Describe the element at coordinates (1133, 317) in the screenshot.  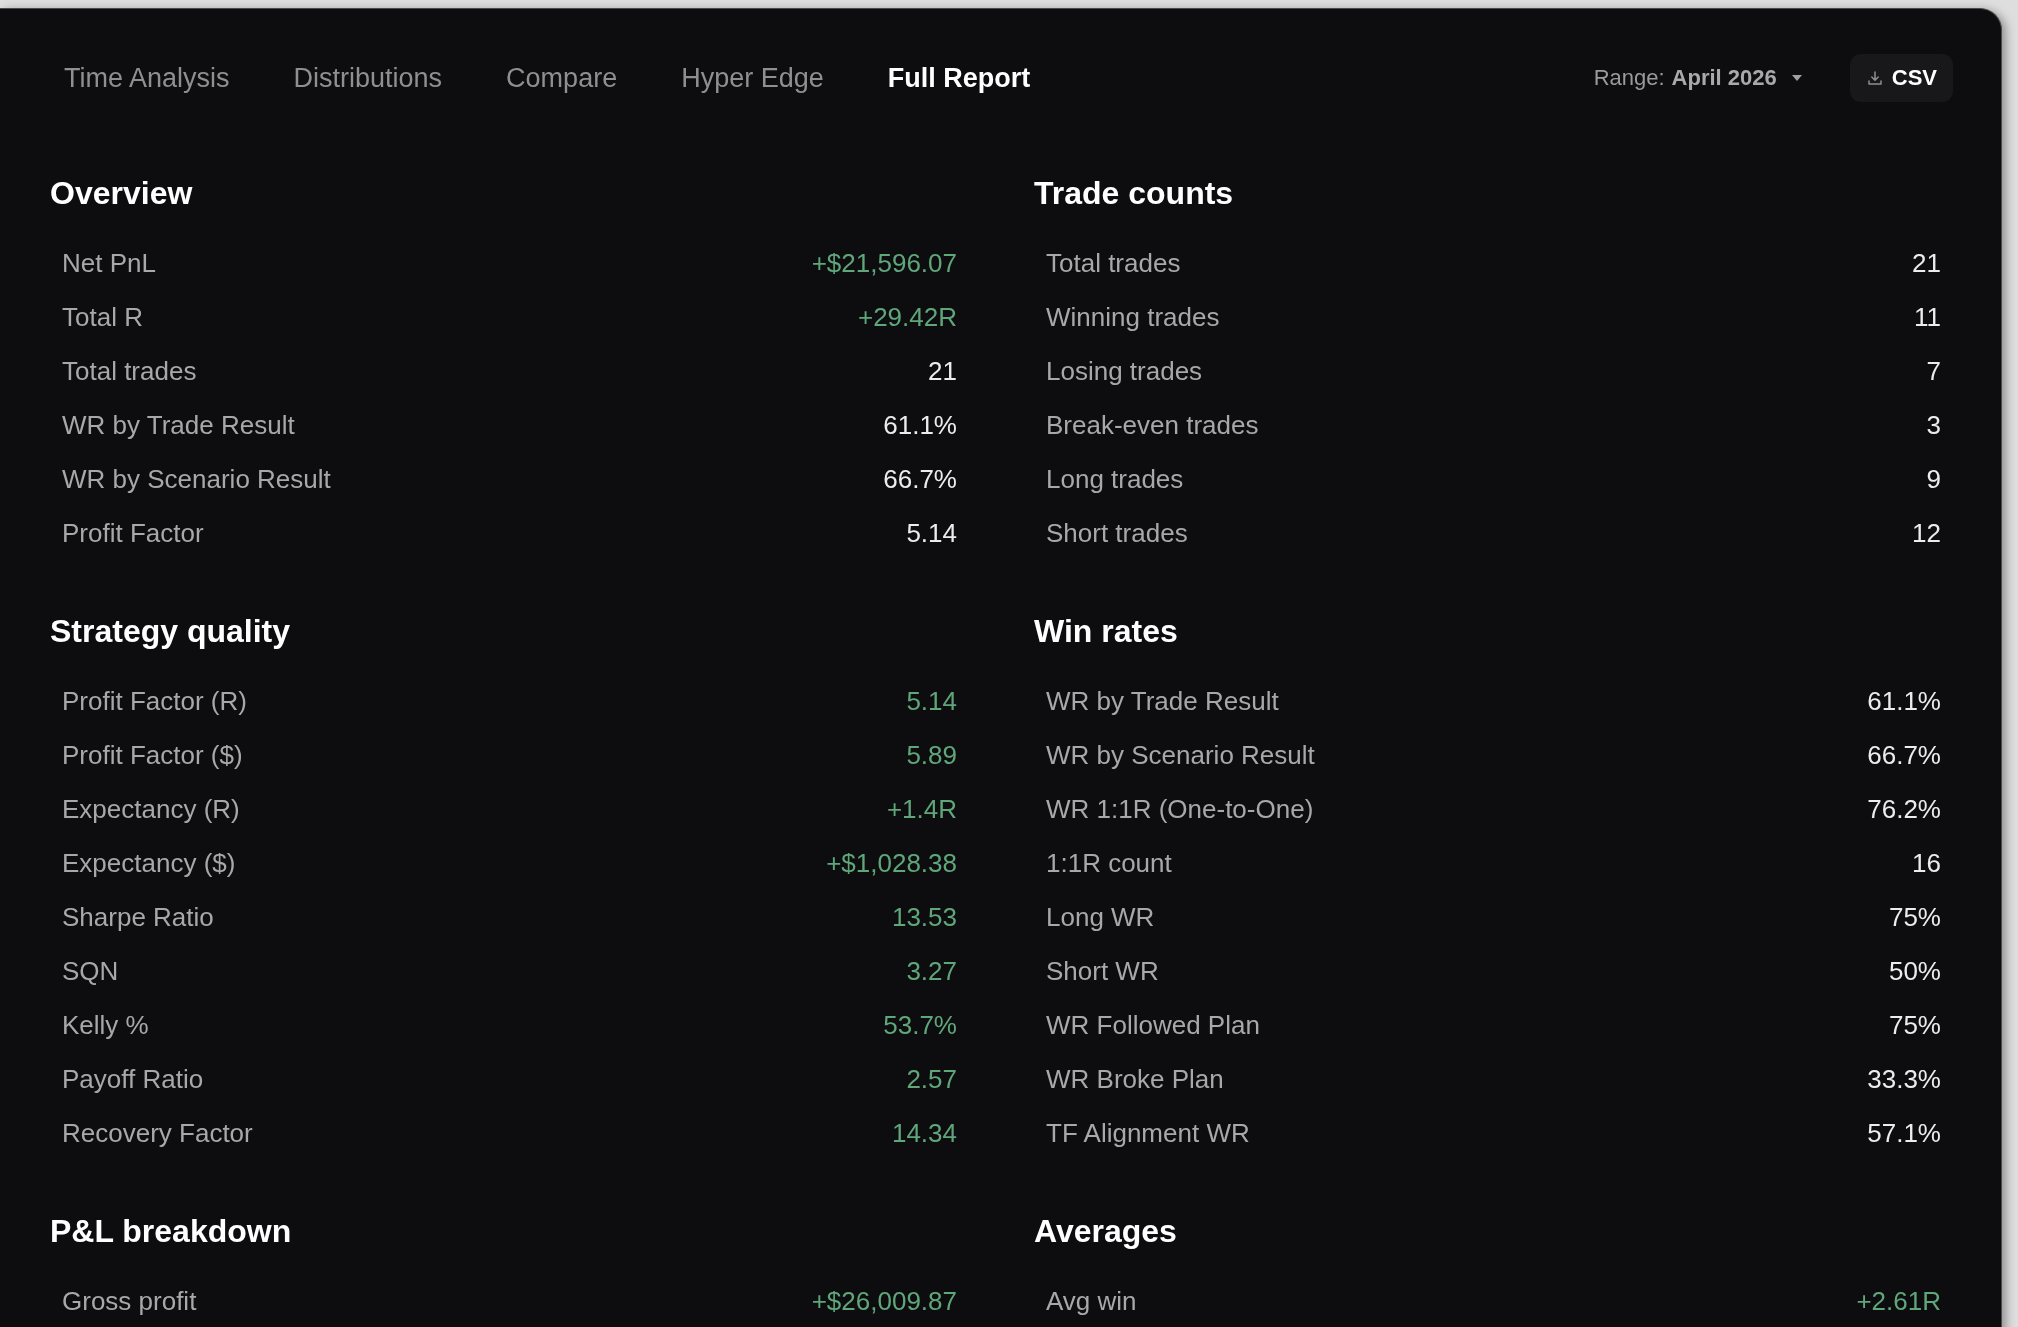
I see `stat-label: Winning trades` at that location.